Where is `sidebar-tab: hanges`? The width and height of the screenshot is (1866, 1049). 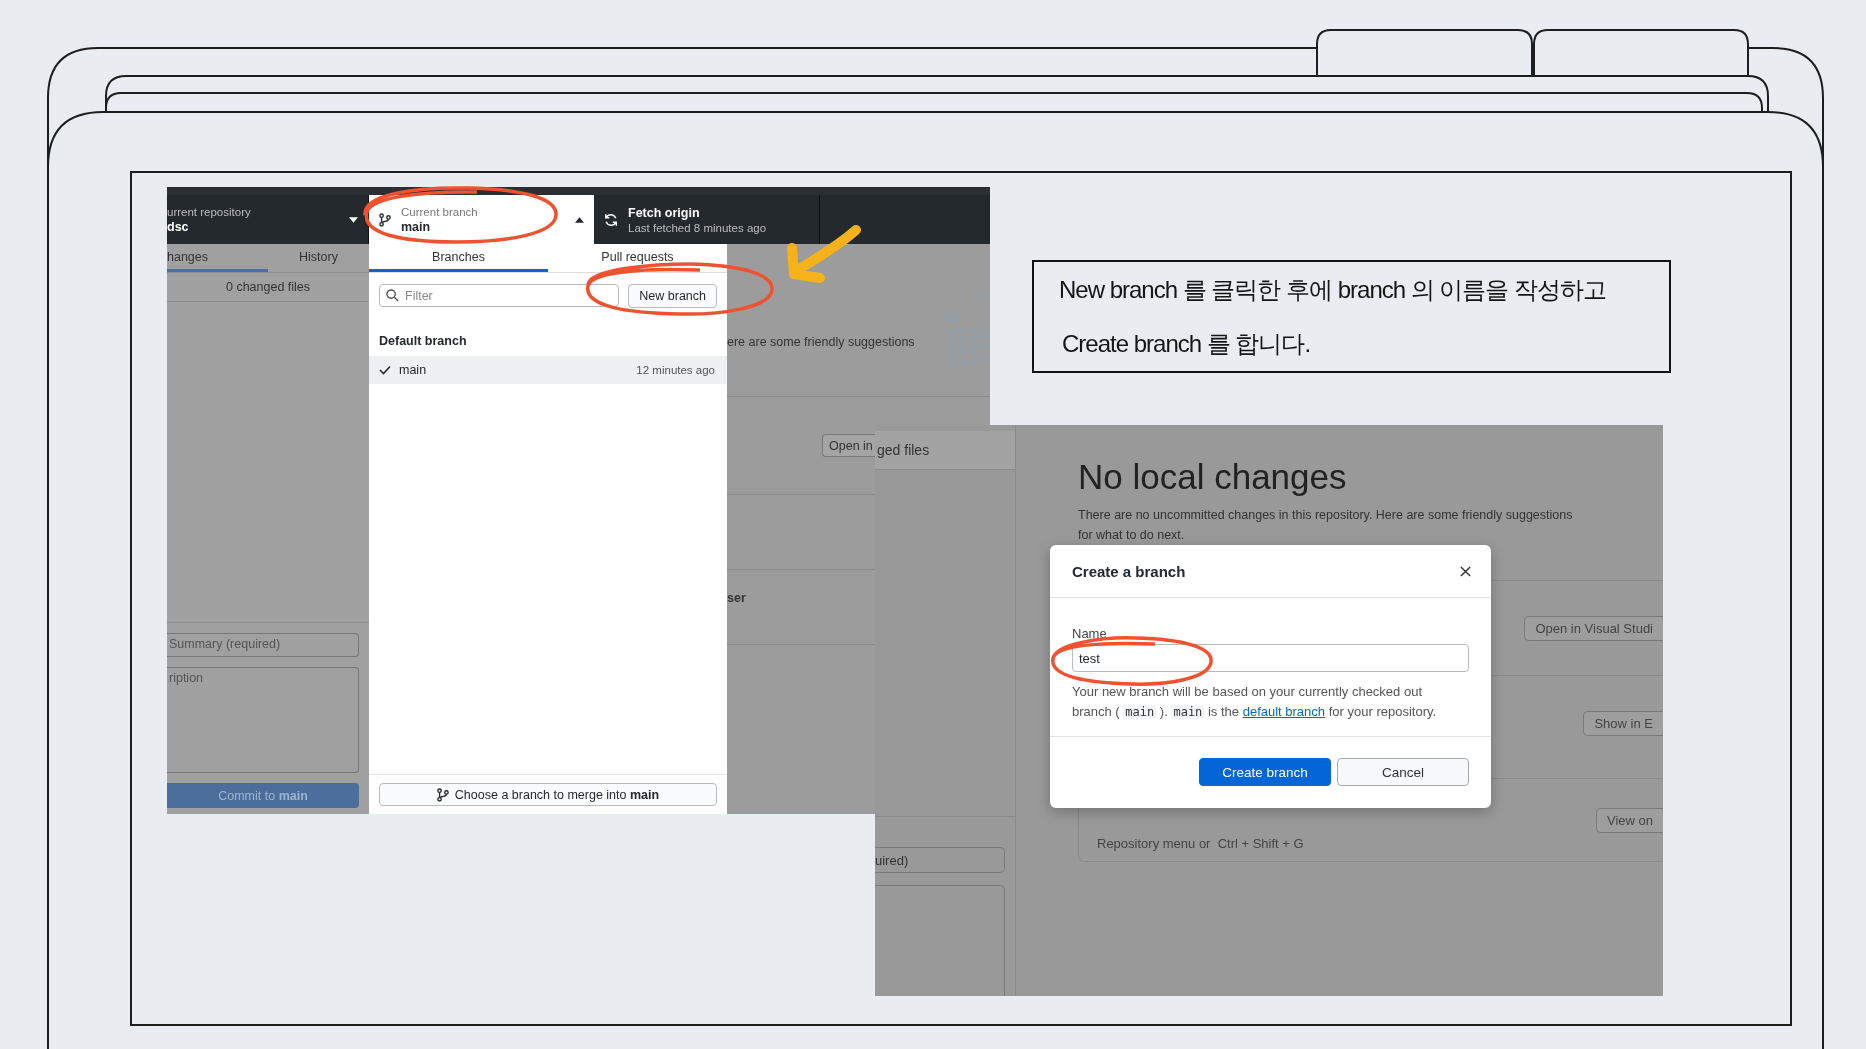 sidebar-tab: hanges is located at coordinates (217, 258).